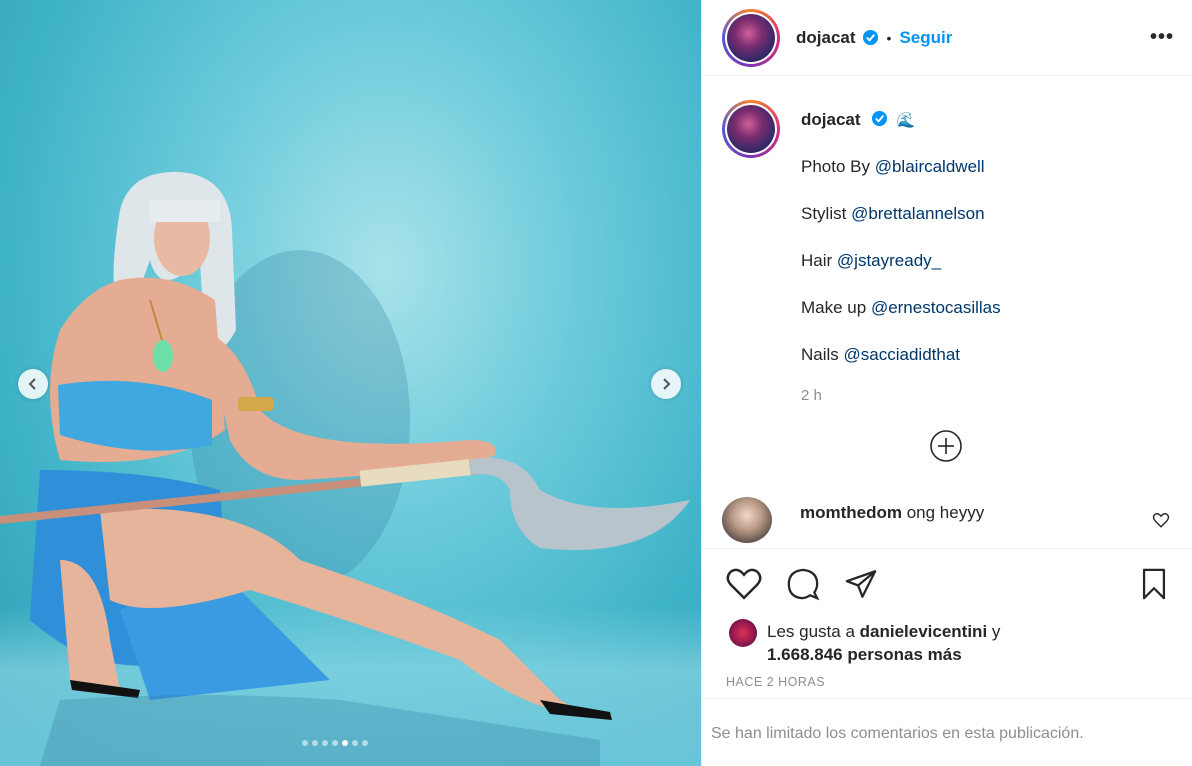  I want to click on mention-link: @brettalannelson, so click(918, 213).